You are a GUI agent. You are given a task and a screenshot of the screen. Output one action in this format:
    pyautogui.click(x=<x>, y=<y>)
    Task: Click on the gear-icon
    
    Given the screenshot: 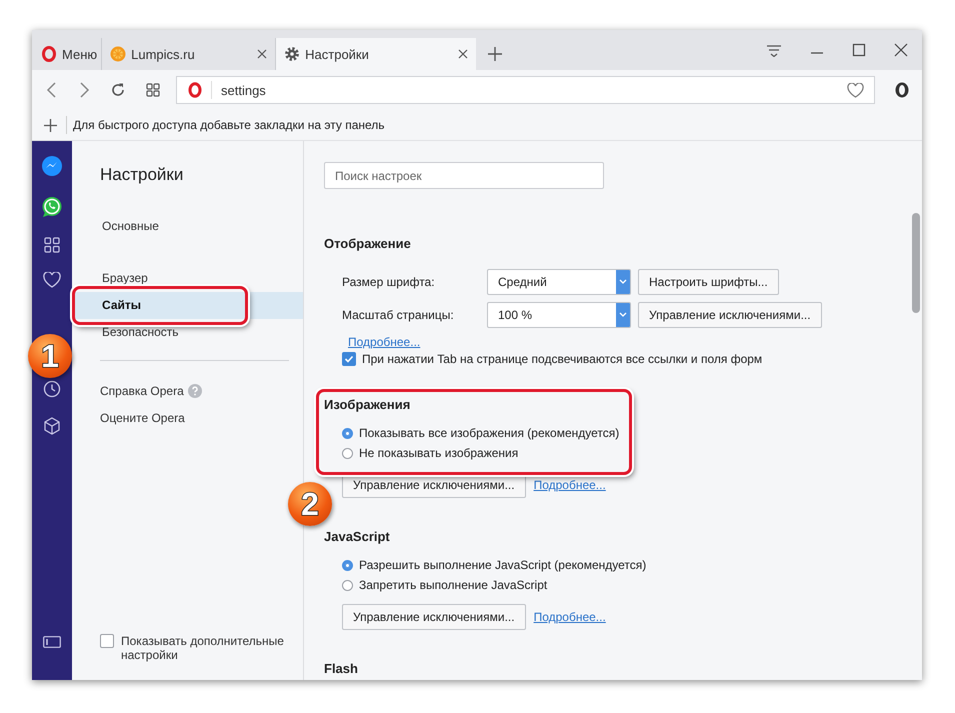 What is the action you would take?
    pyautogui.click(x=292, y=54)
    